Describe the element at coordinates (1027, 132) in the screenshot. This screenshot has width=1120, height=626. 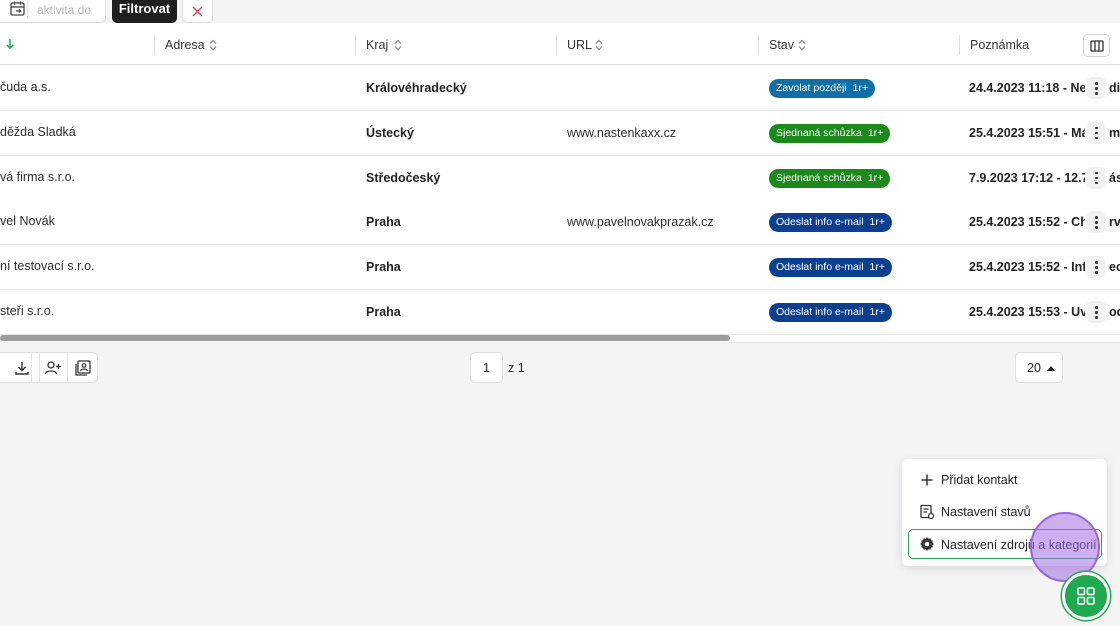
I see `cell-note: 25.4.2023 15:51 - Má` at that location.